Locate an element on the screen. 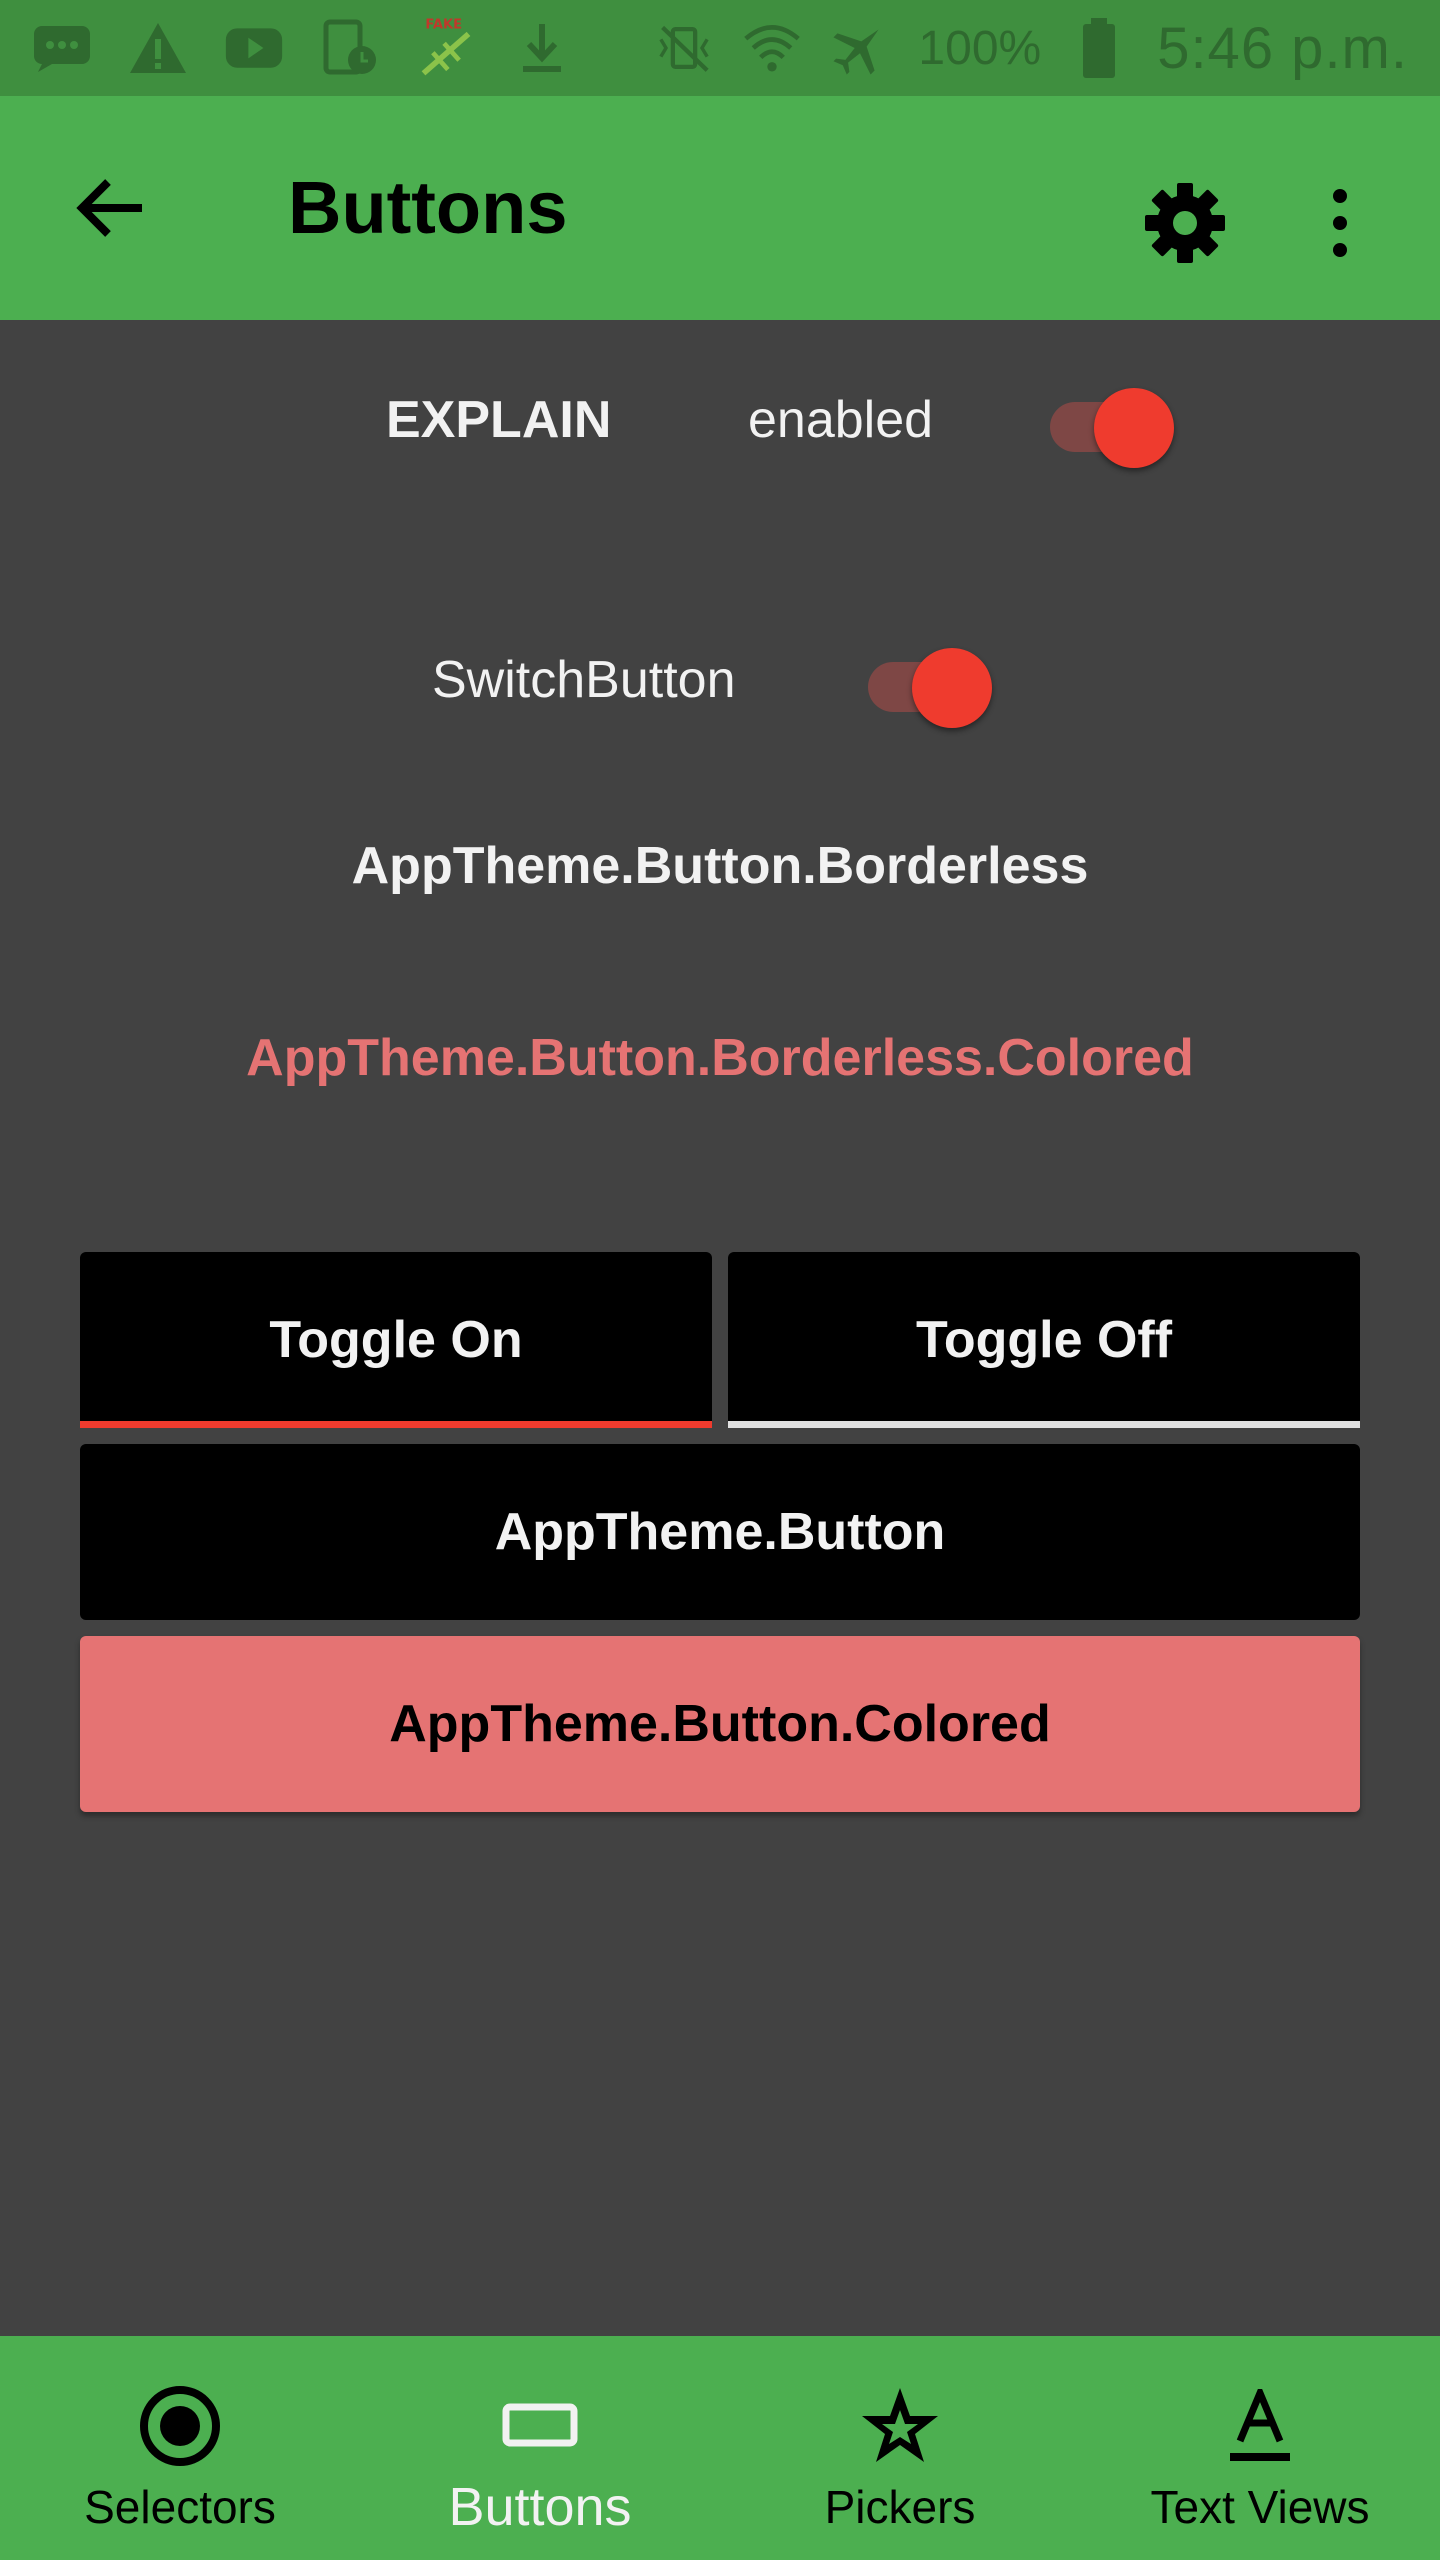  explain-row: EXPLAIN enabled is located at coordinates (720, 420).